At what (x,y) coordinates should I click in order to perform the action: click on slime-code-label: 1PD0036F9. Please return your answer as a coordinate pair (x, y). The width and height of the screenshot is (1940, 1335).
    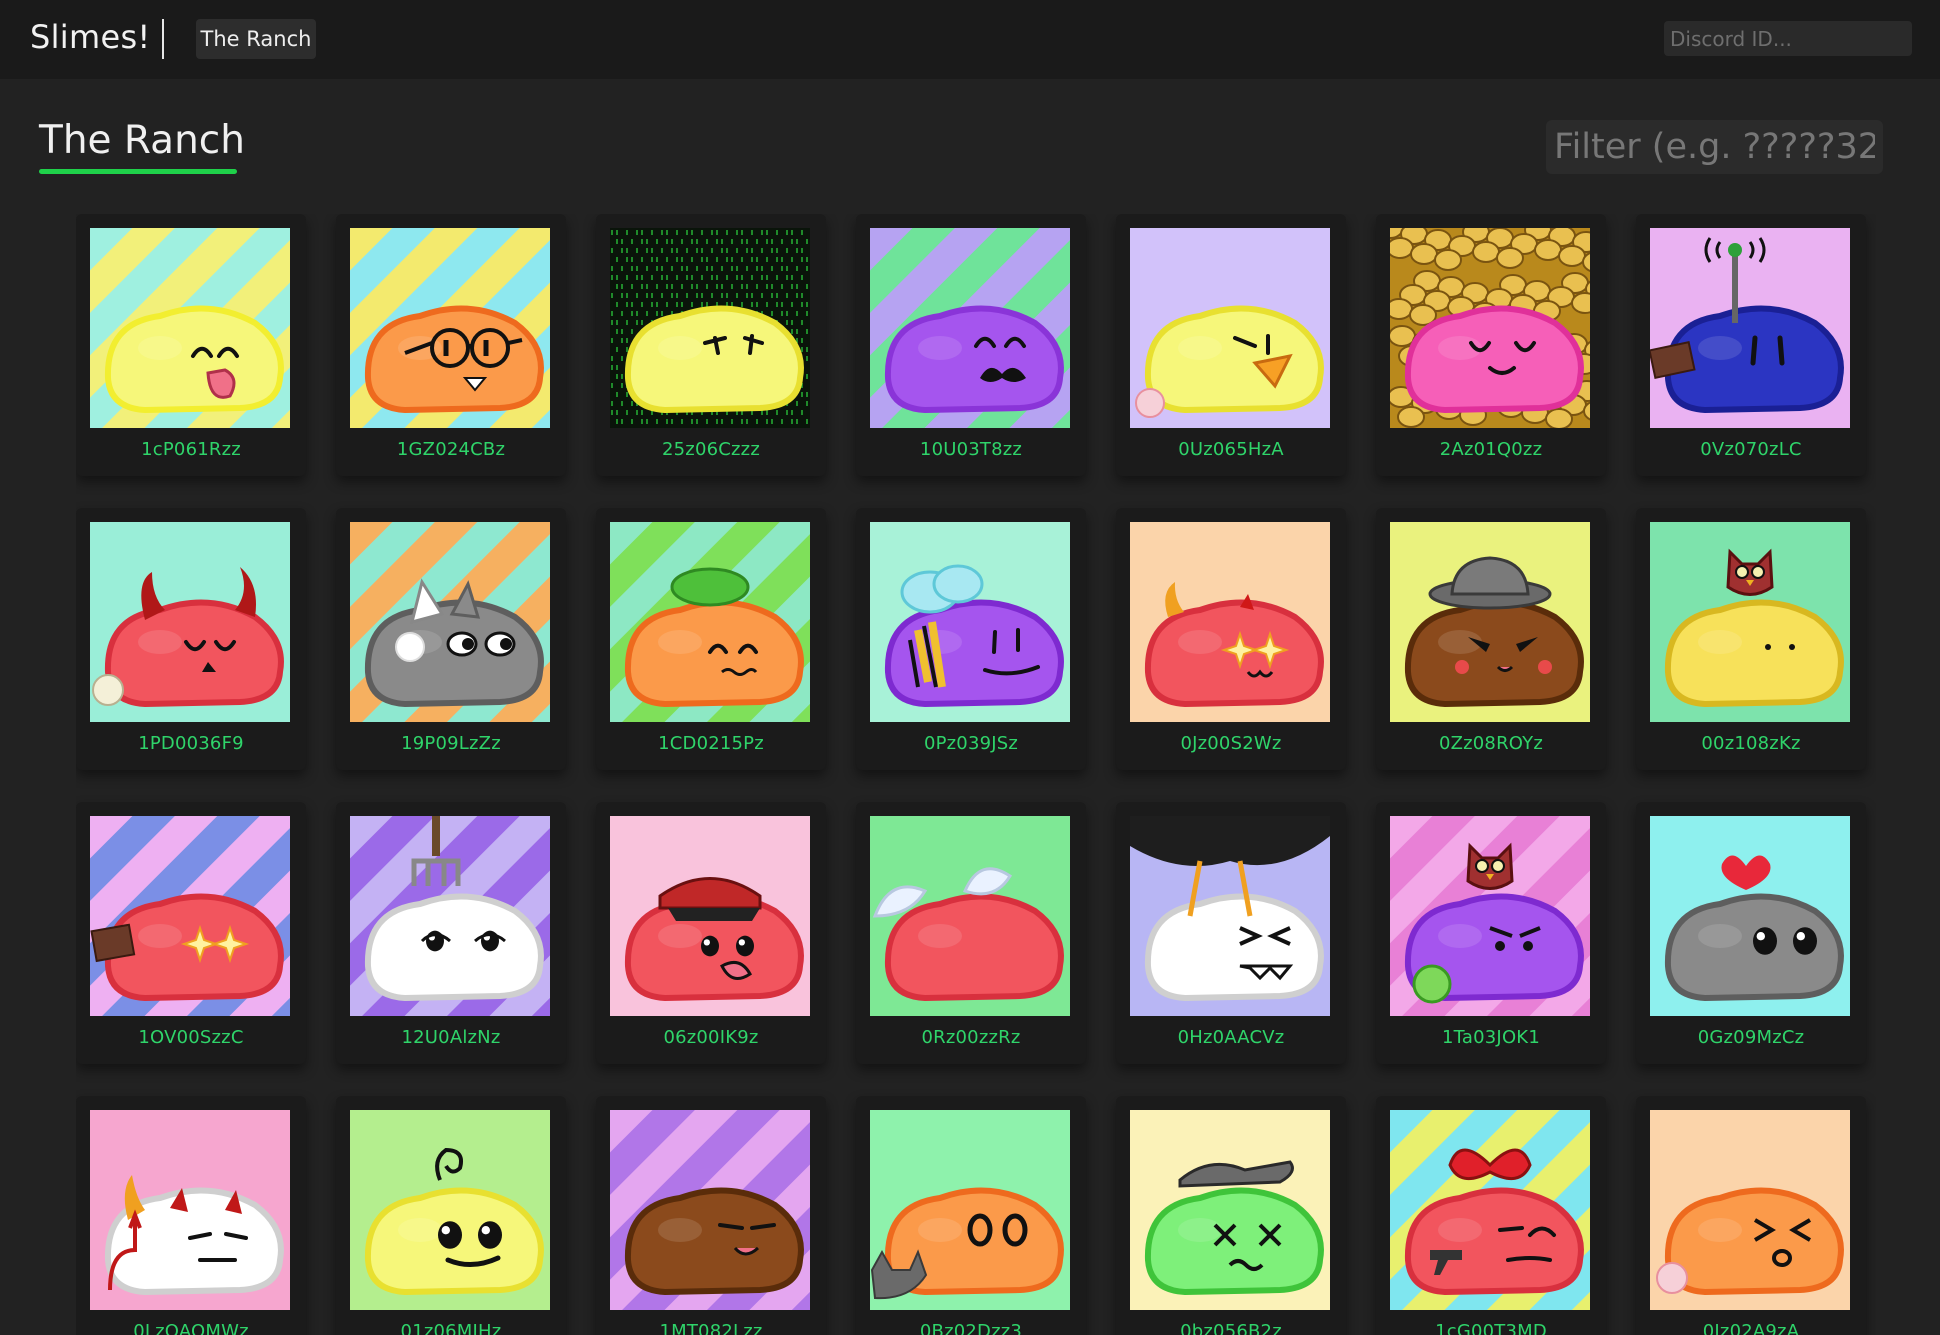
    Looking at the image, I should click on (191, 743).